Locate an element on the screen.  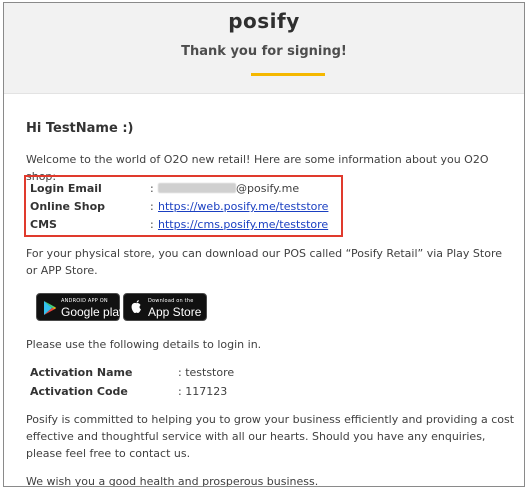
login-email-label: Login Email is located at coordinates (66, 188).